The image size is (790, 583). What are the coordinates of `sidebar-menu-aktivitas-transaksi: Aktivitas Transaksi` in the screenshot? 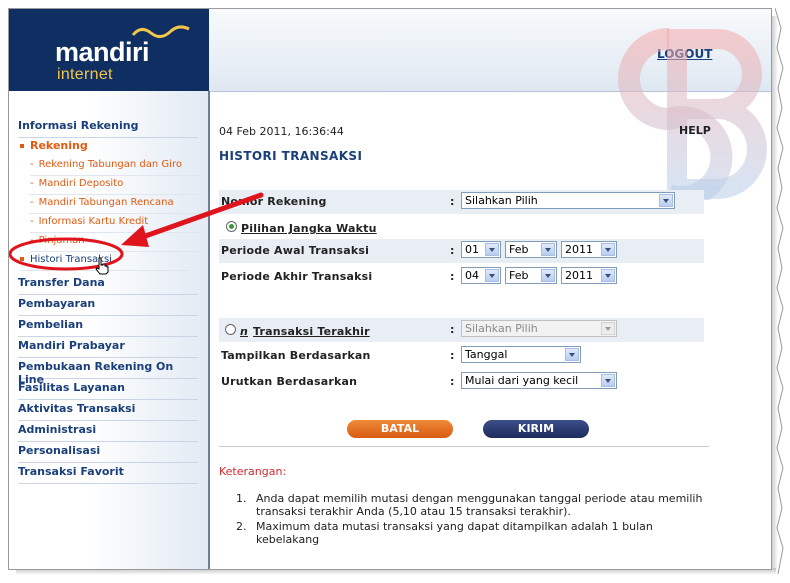 It's located at (108, 411).